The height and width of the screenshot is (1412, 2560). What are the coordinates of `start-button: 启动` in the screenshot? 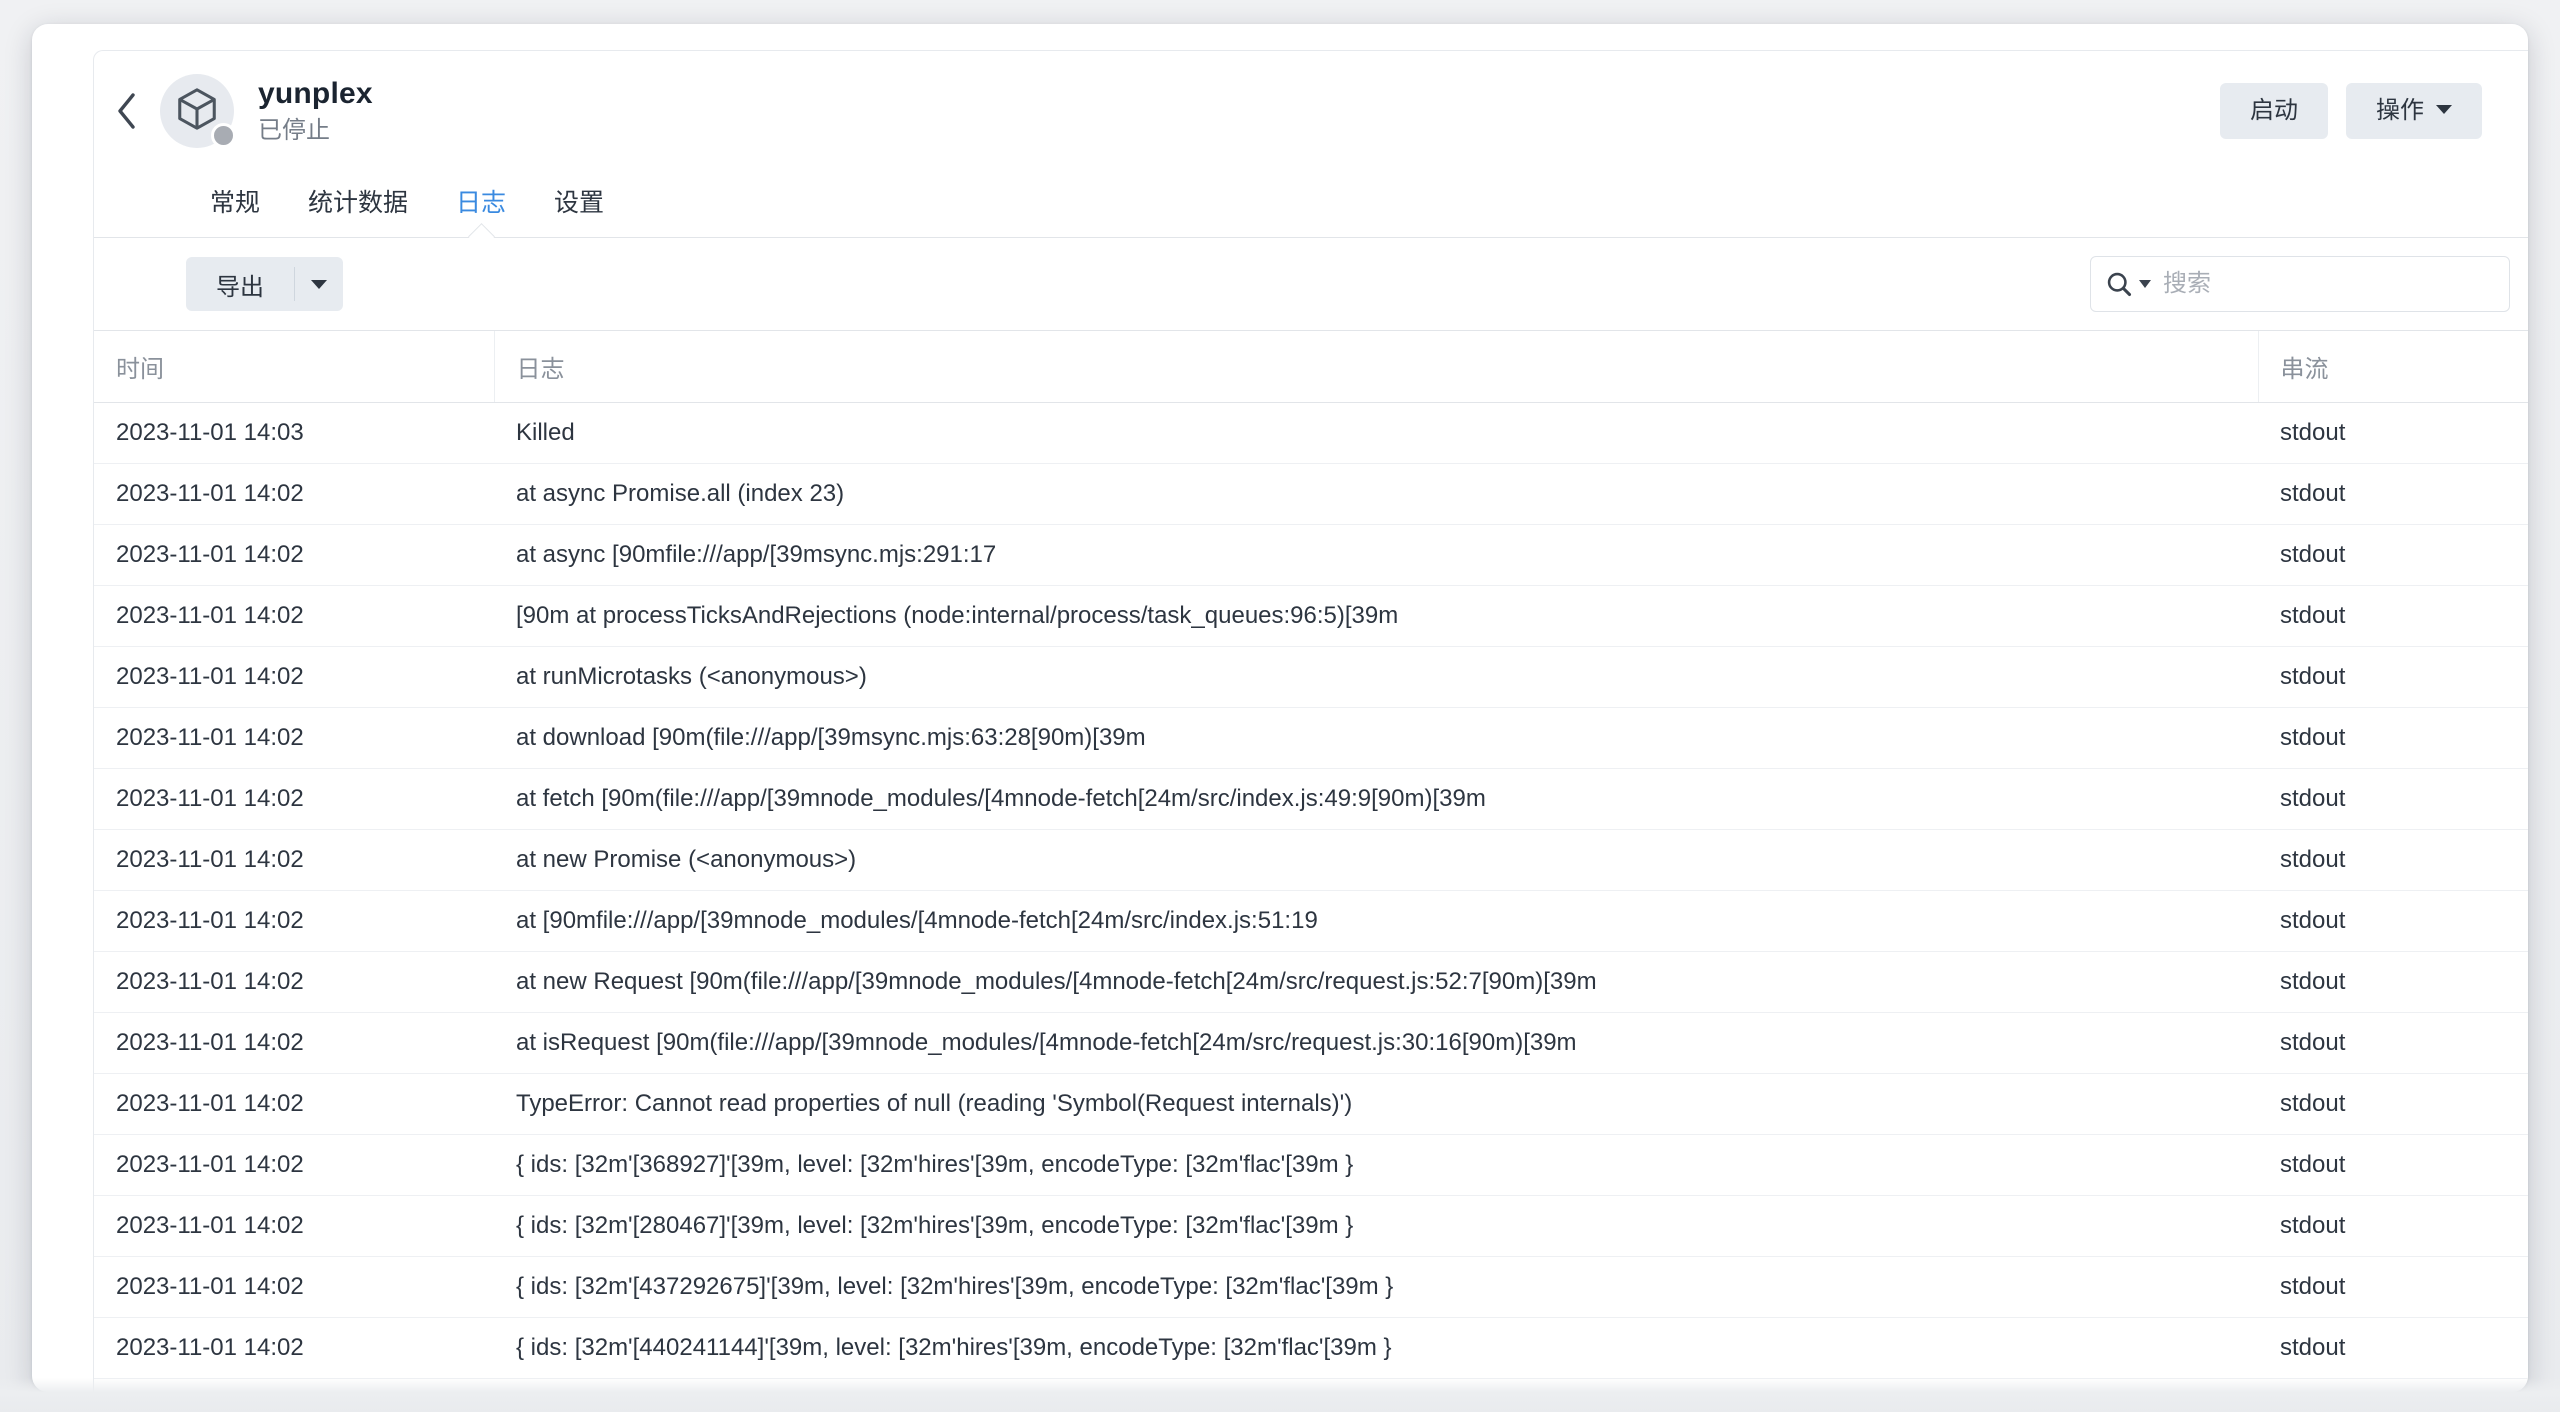 It's located at (2274, 111).